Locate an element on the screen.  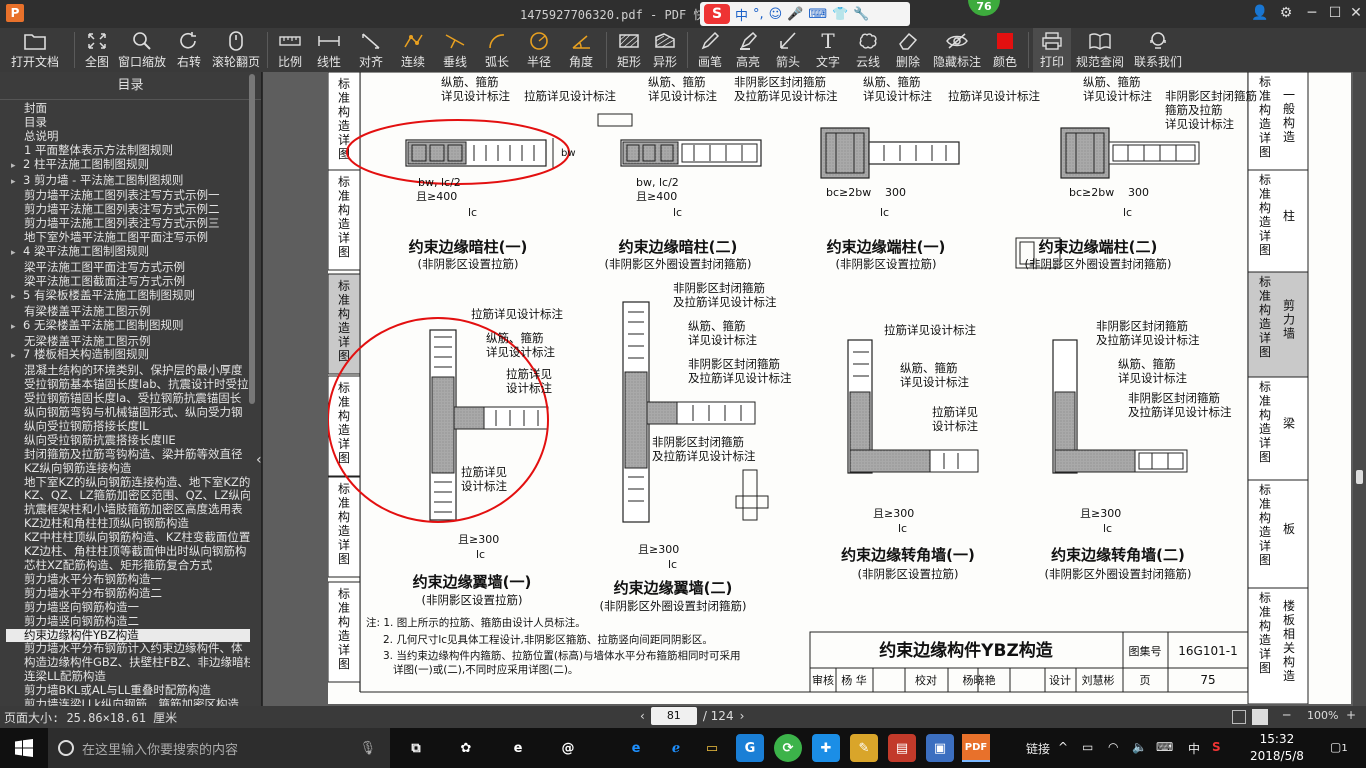
toc-item: ▸ 5 有梁板楼盖平法施工图制图规则 is located at coordinates (128, 297).